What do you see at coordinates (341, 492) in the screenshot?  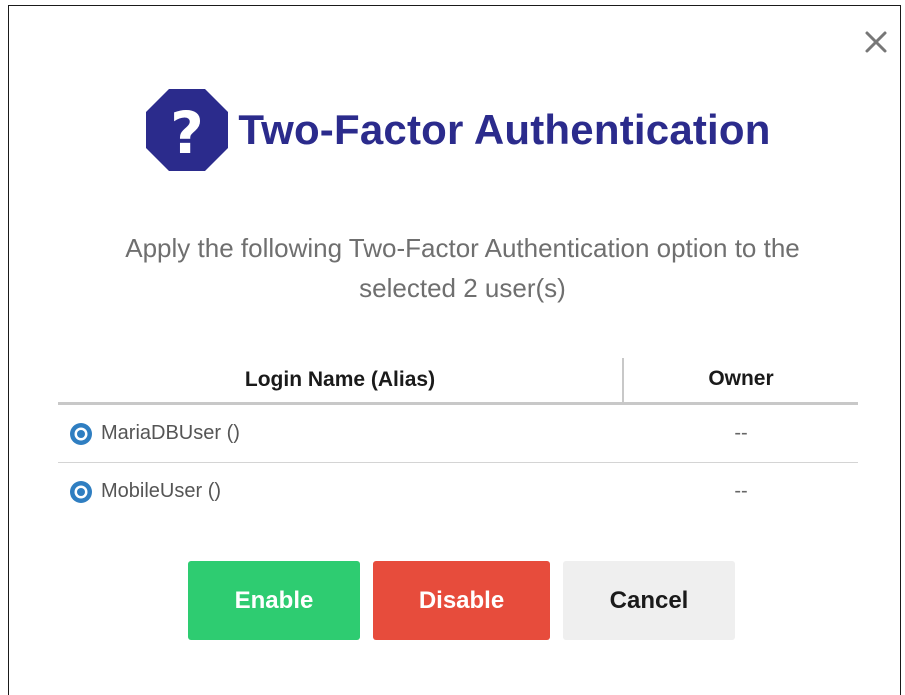 I see `login-cell: MobileUser ()` at bounding box center [341, 492].